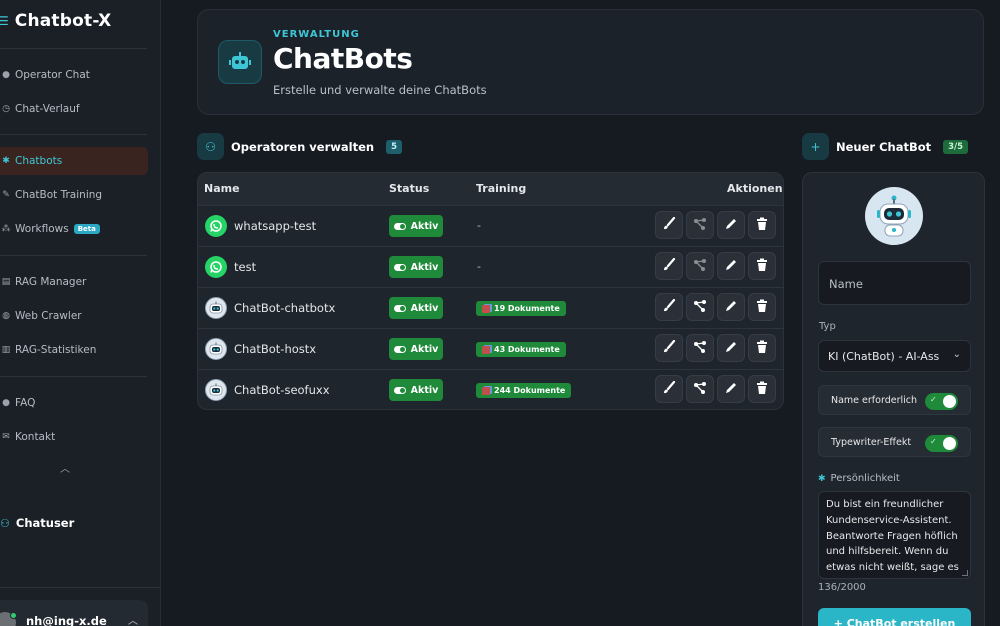 Image resolution: width=1000 pixels, height=626 pixels. What do you see at coordinates (56, 21) in the screenshot?
I see `brand: ☰ Chatbot-X` at bounding box center [56, 21].